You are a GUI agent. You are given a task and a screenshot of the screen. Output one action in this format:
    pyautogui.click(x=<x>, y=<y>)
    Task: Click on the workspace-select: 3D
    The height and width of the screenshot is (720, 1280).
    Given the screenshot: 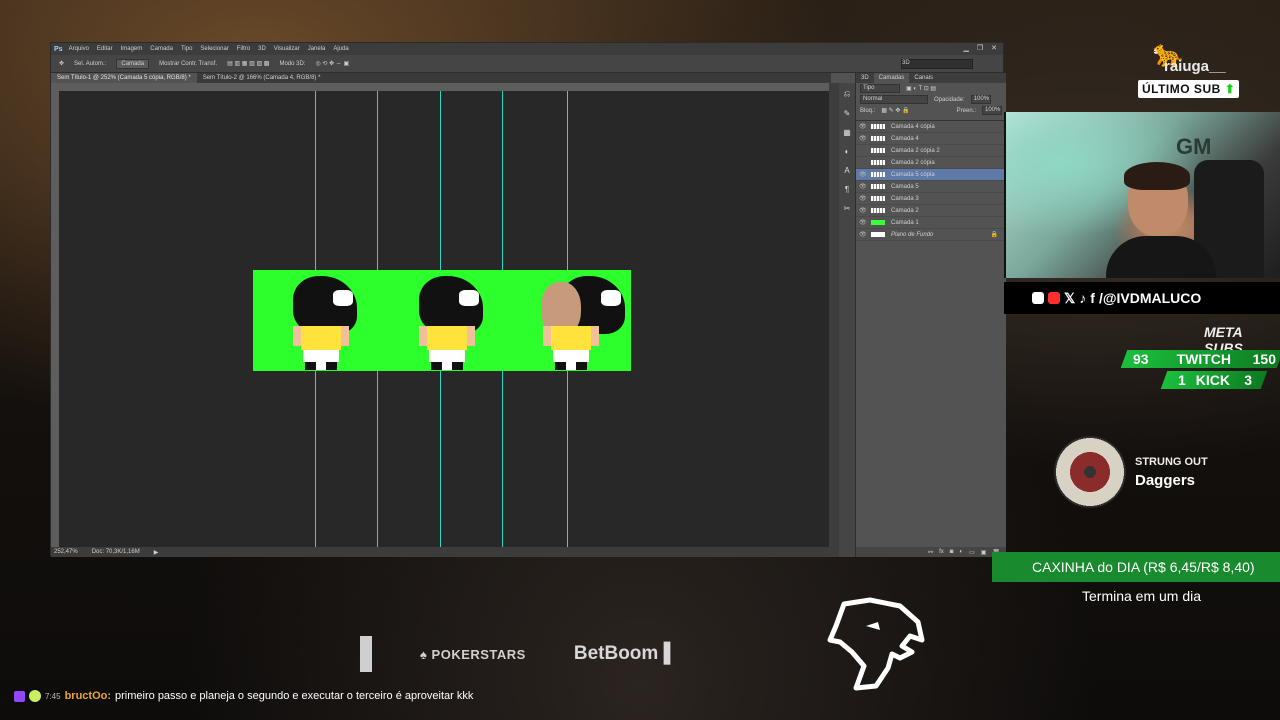 What is the action you would take?
    pyautogui.click(x=937, y=63)
    